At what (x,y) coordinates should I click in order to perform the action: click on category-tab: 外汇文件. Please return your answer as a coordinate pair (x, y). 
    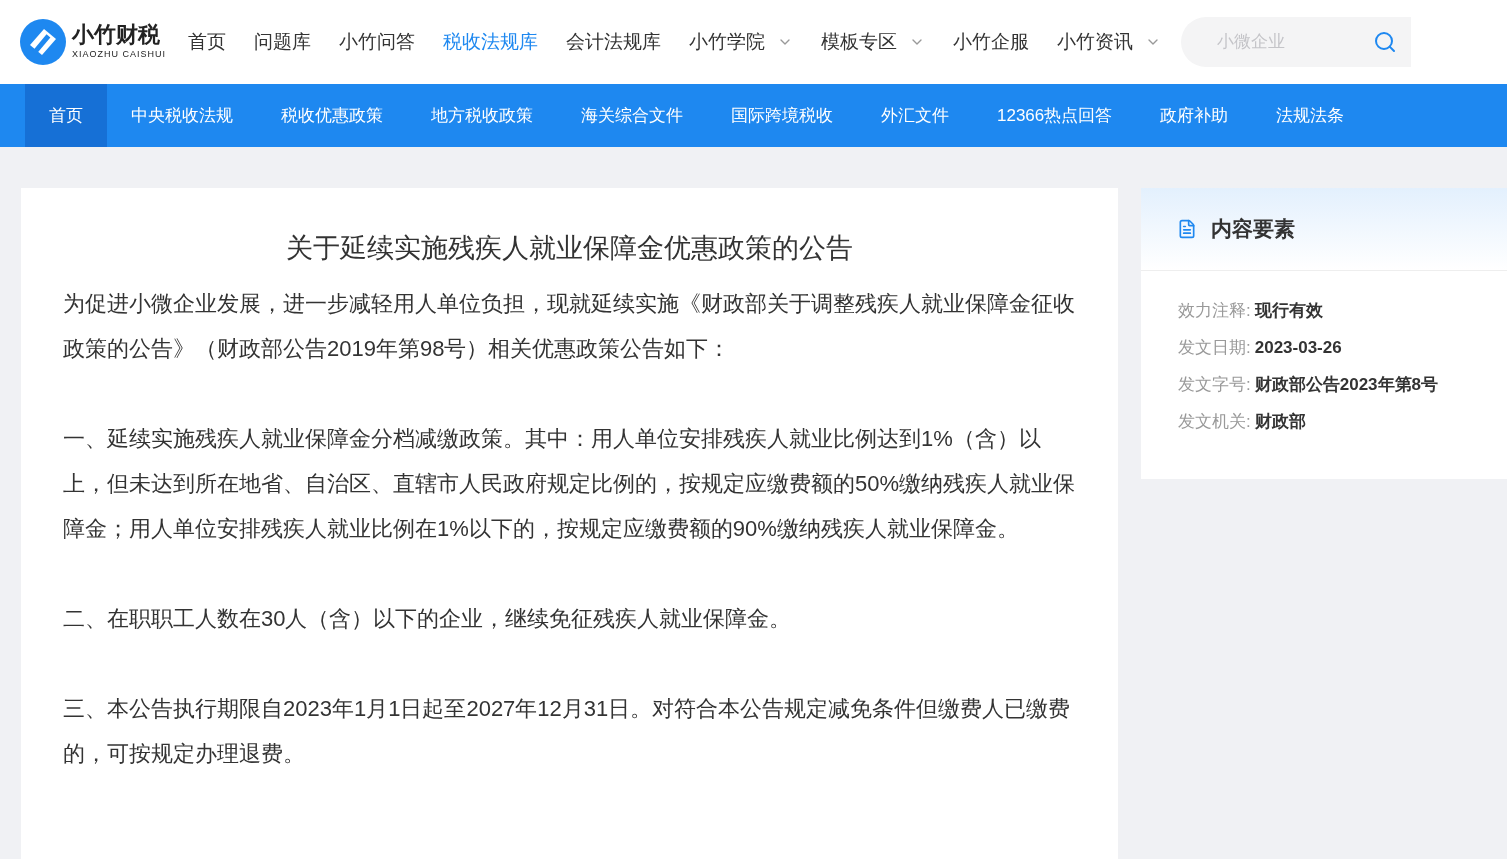
    Looking at the image, I should click on (915, 115).